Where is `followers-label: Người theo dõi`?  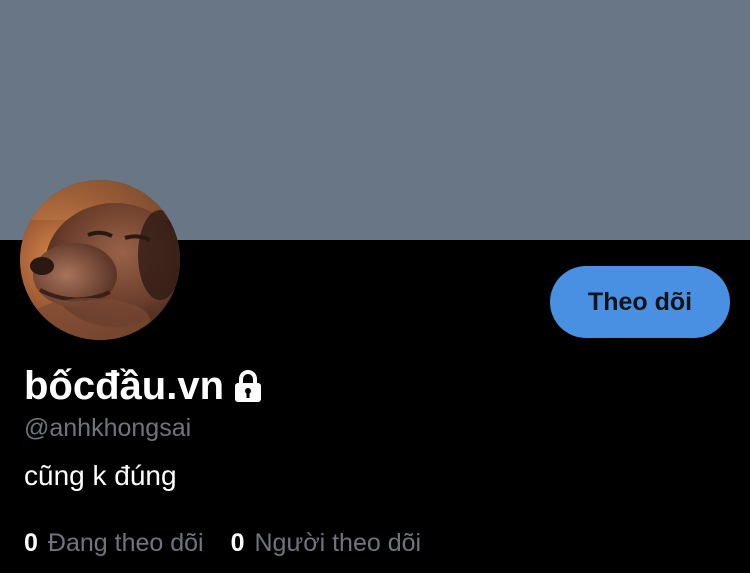 followers-label: Người theo dõi is located at coordinates (338, 543).